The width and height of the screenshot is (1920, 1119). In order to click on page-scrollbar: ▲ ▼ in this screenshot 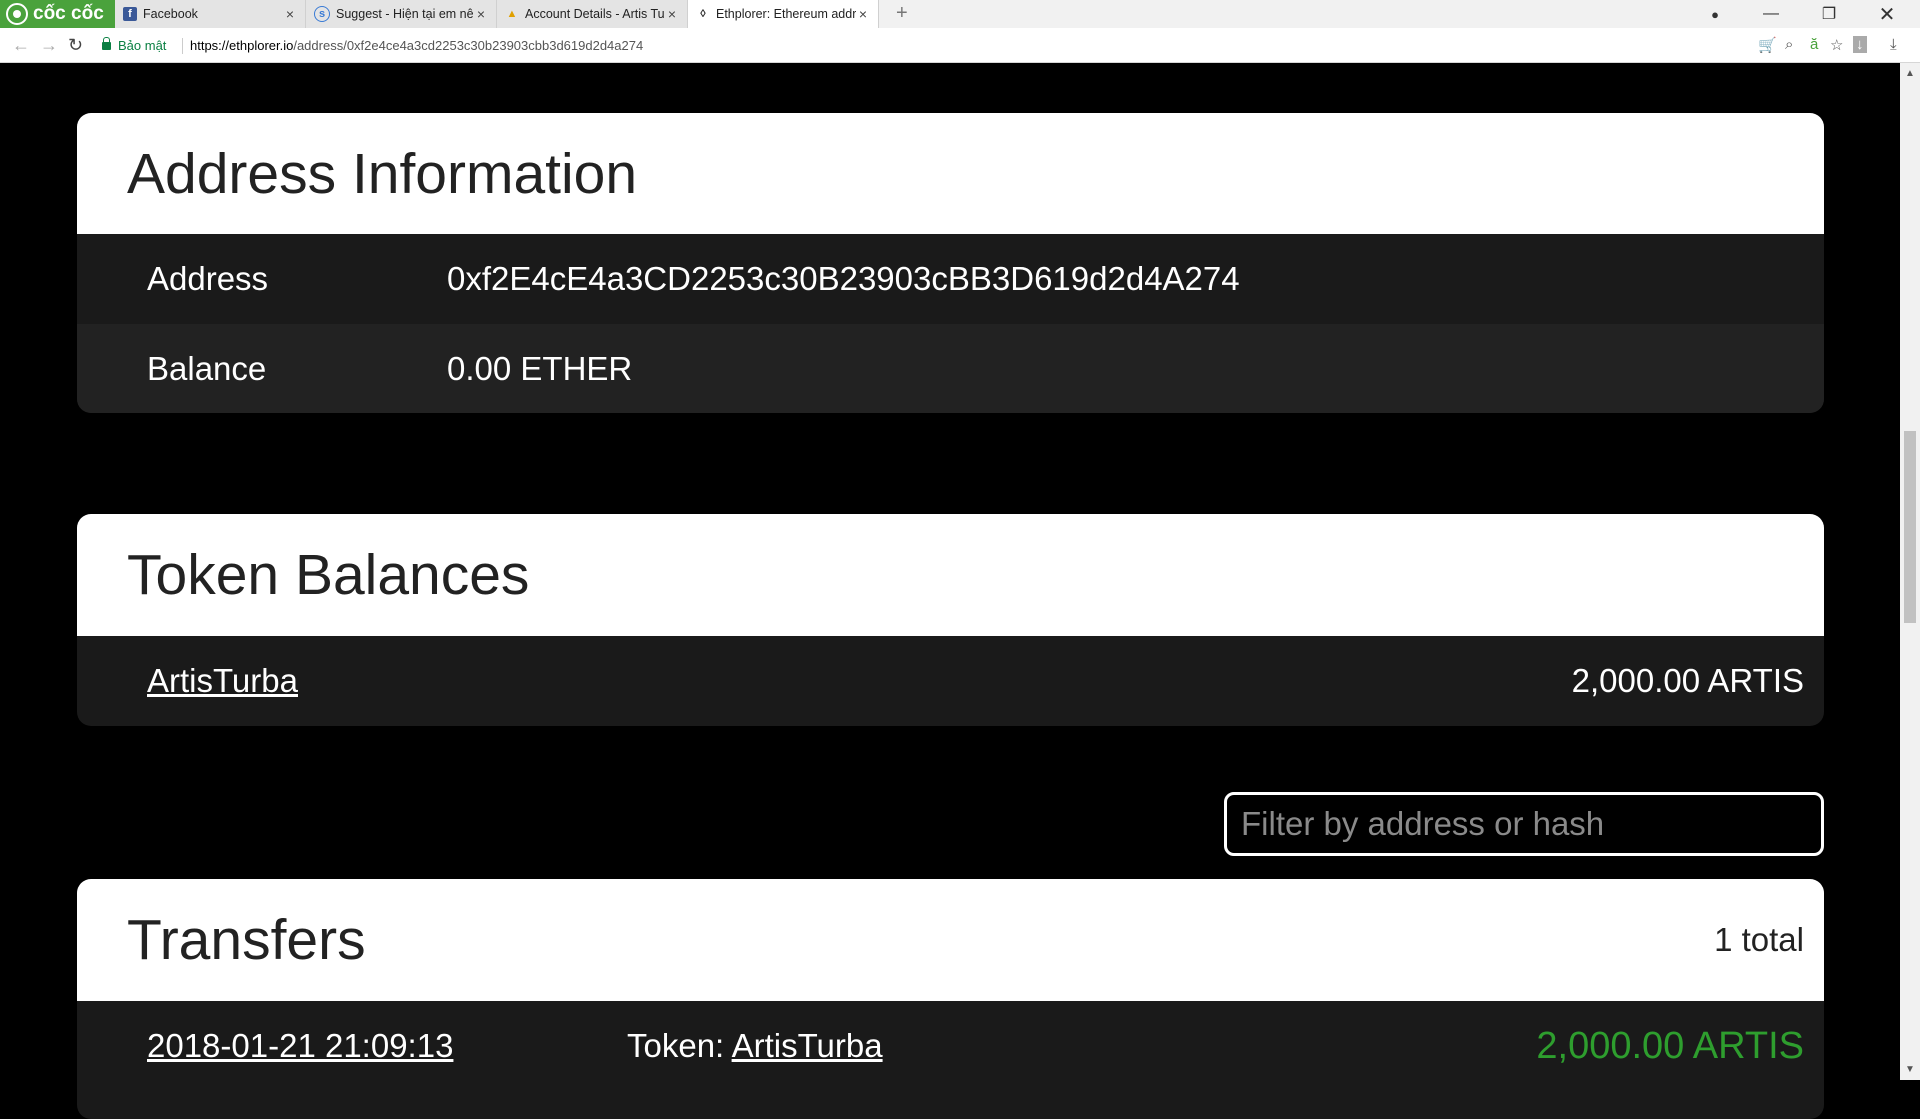, I will do `click(1910, 571)`.